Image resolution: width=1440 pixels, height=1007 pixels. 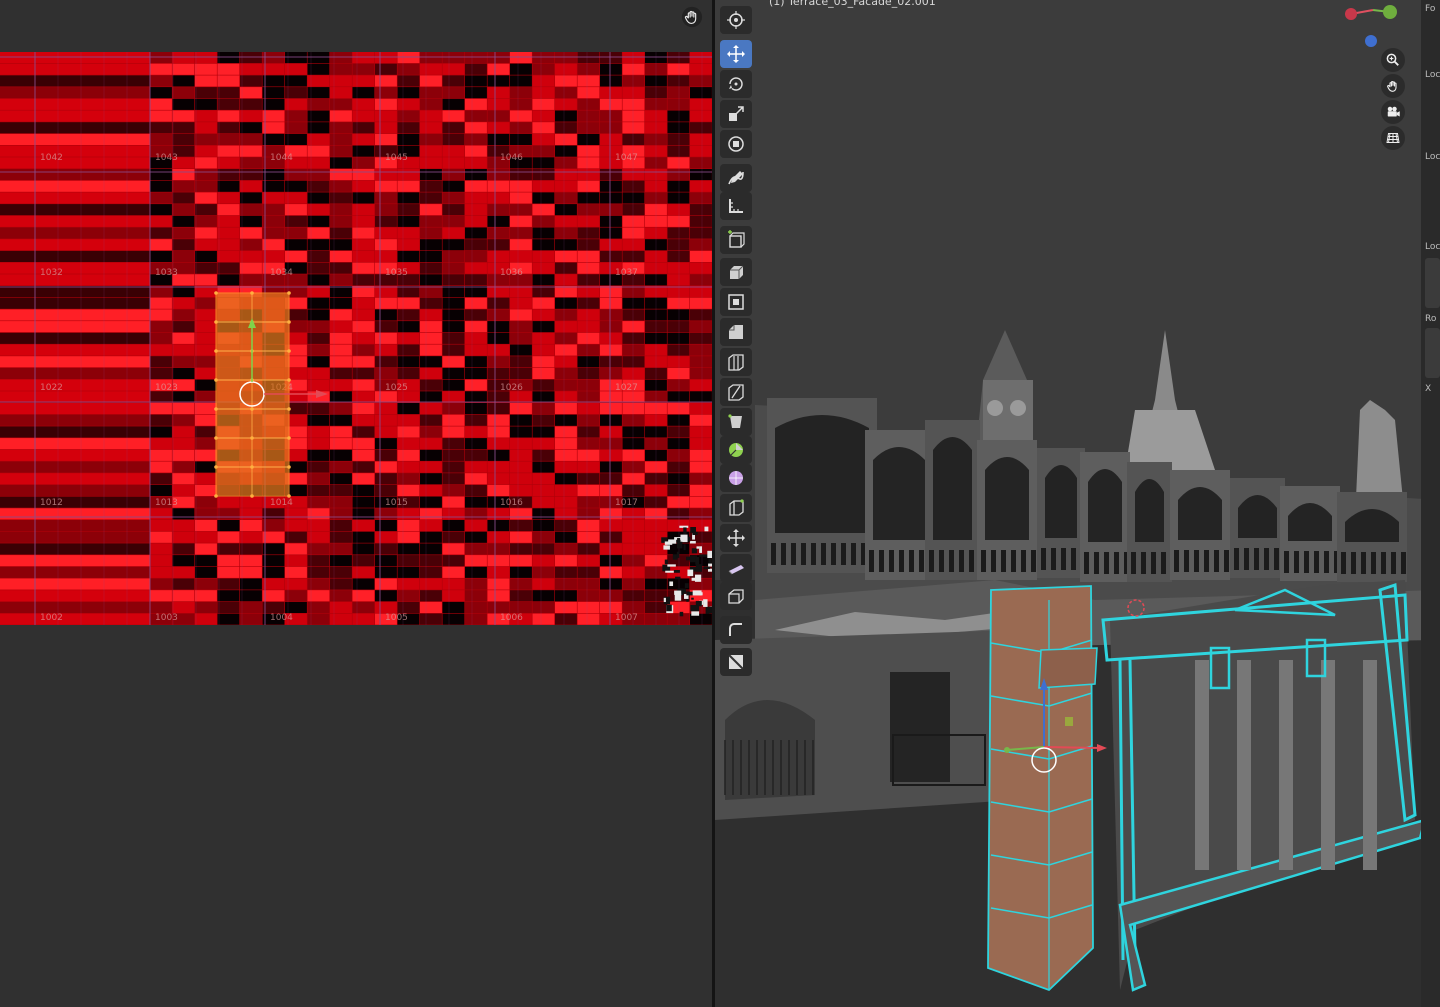 What do you see at coordinates (692, 17) in the screenshot?
I see `uv-pan-hand-icon` at bounding box center [692, 17].